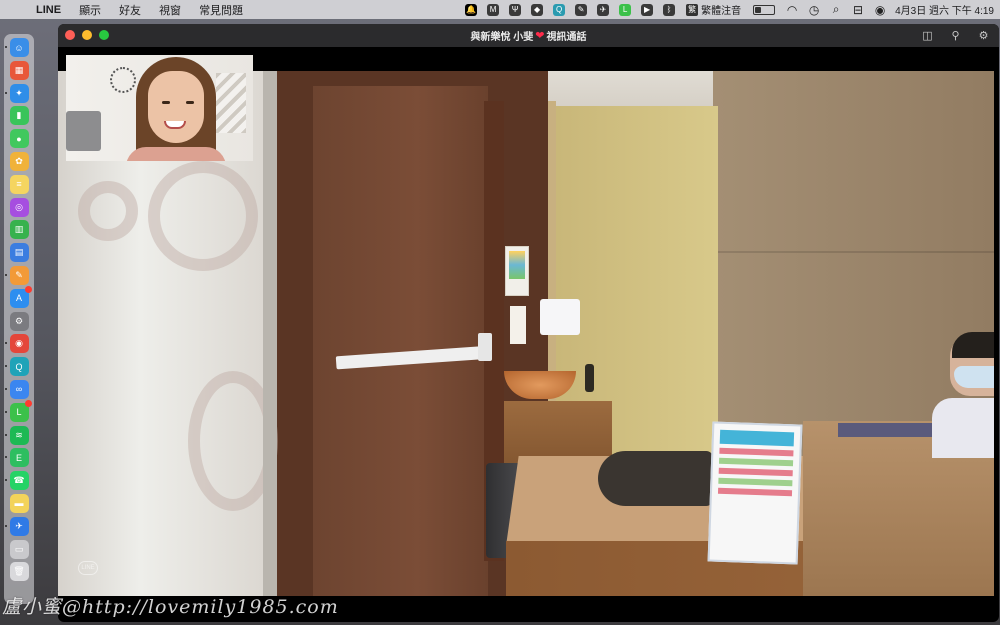  Describe the element at coordinates (19, 230) in the screenshot. I see `numbers-icon: ▥` at that location.